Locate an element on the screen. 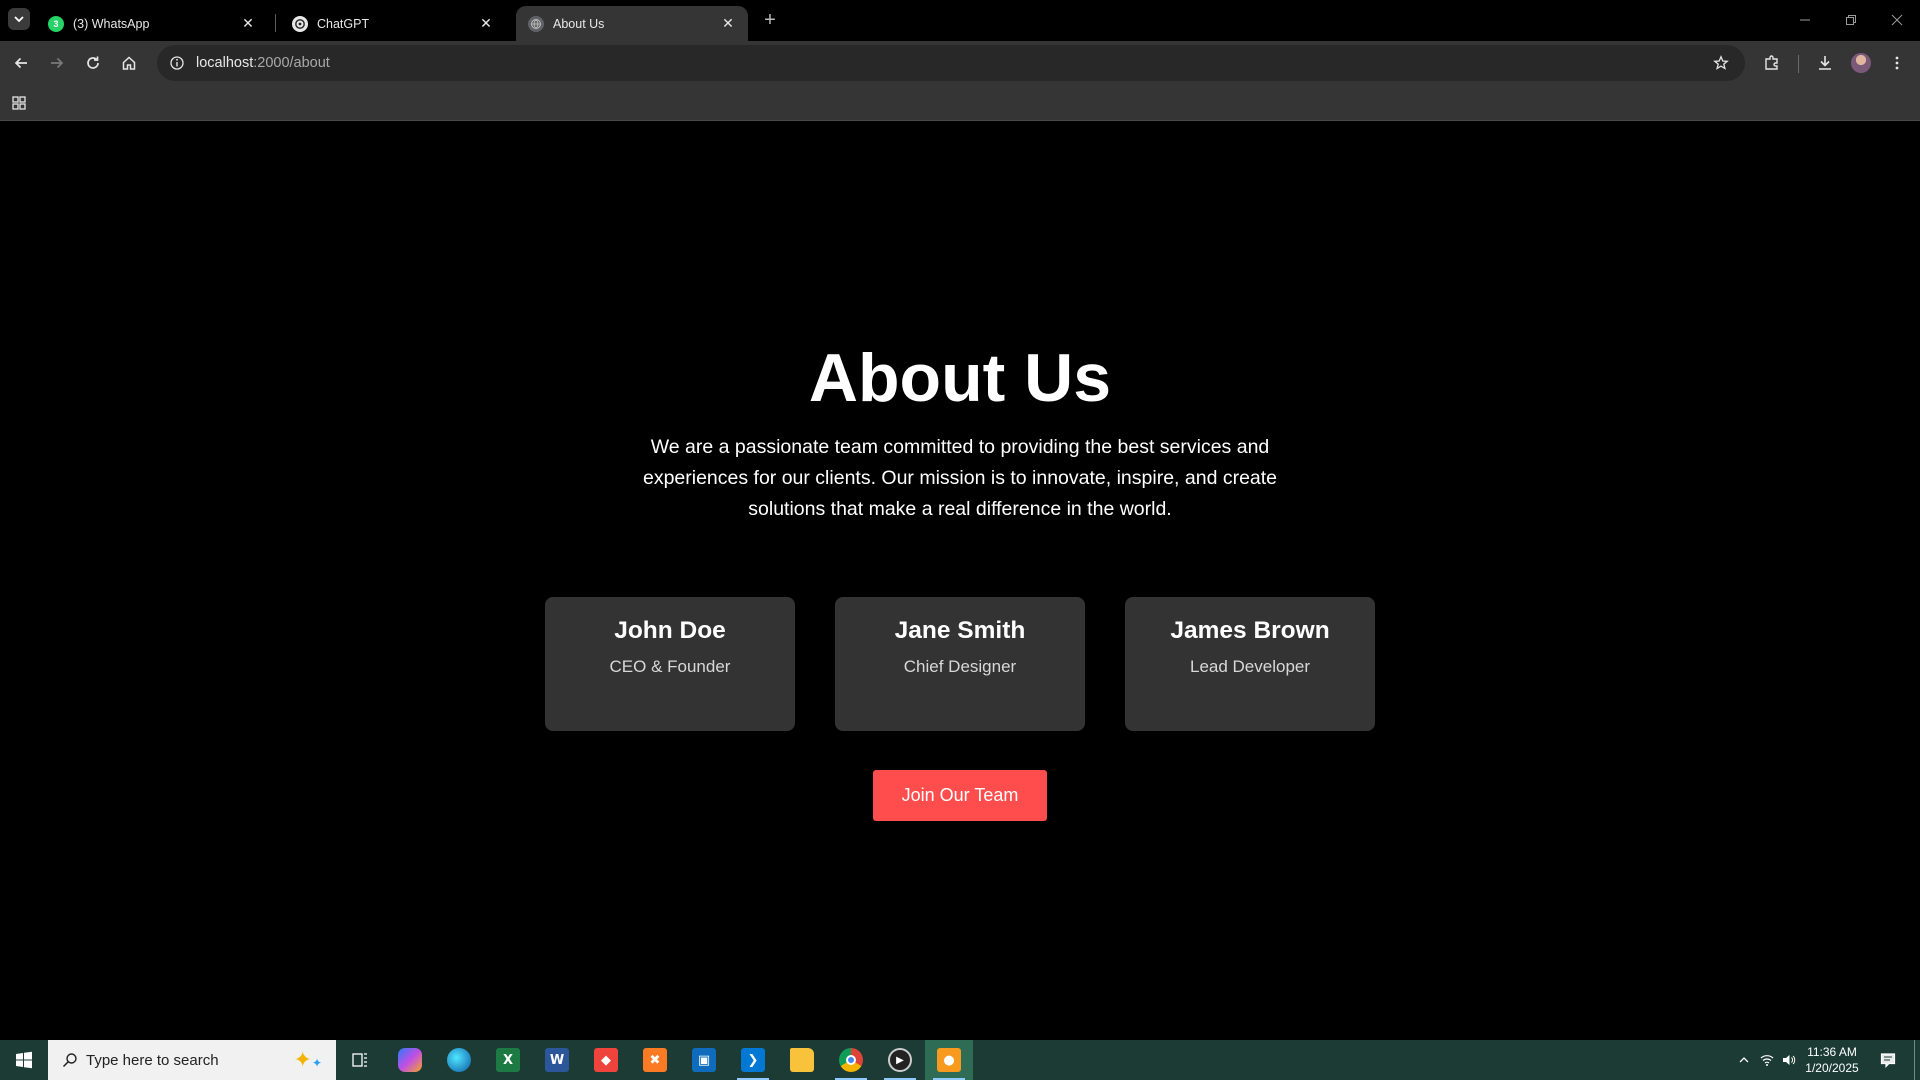  minimize-icon is located at coordinates (1805, 20).